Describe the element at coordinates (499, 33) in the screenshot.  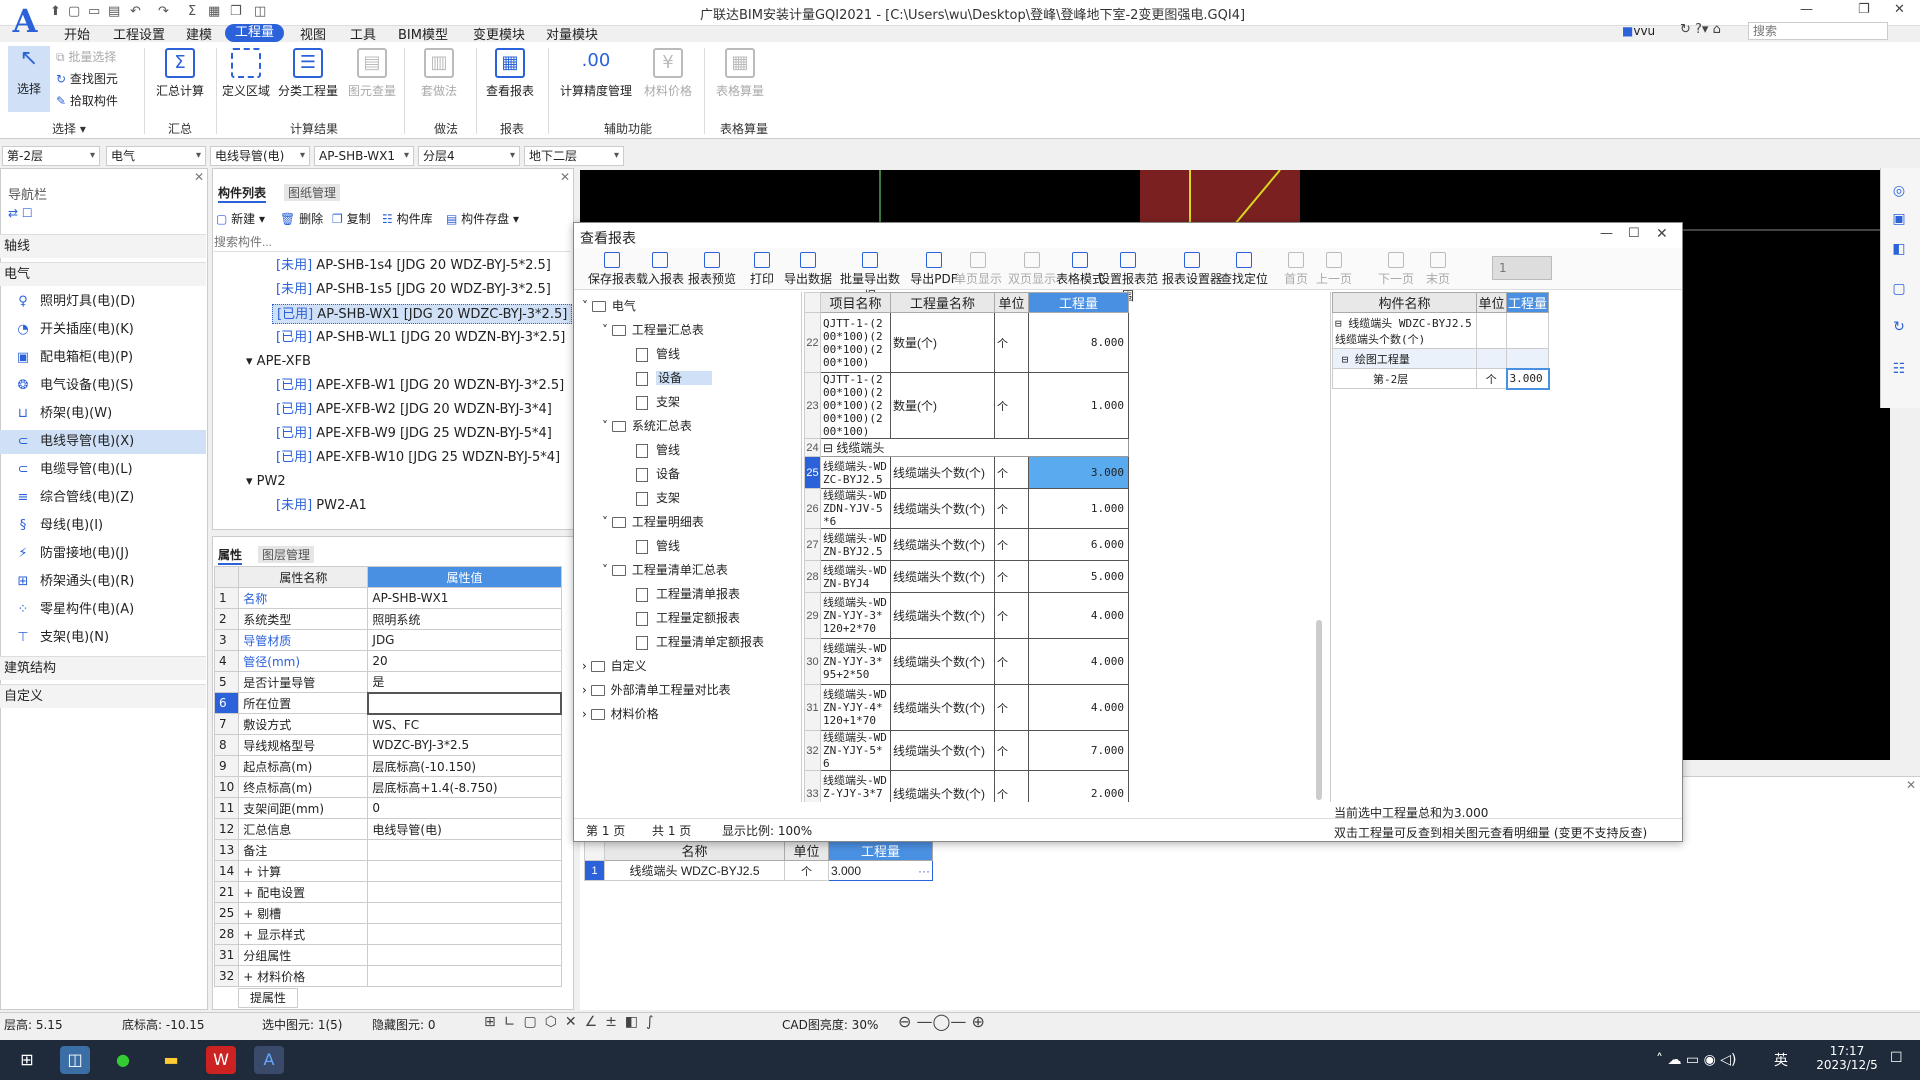
I see `menu-change: 变更模块` at that location.